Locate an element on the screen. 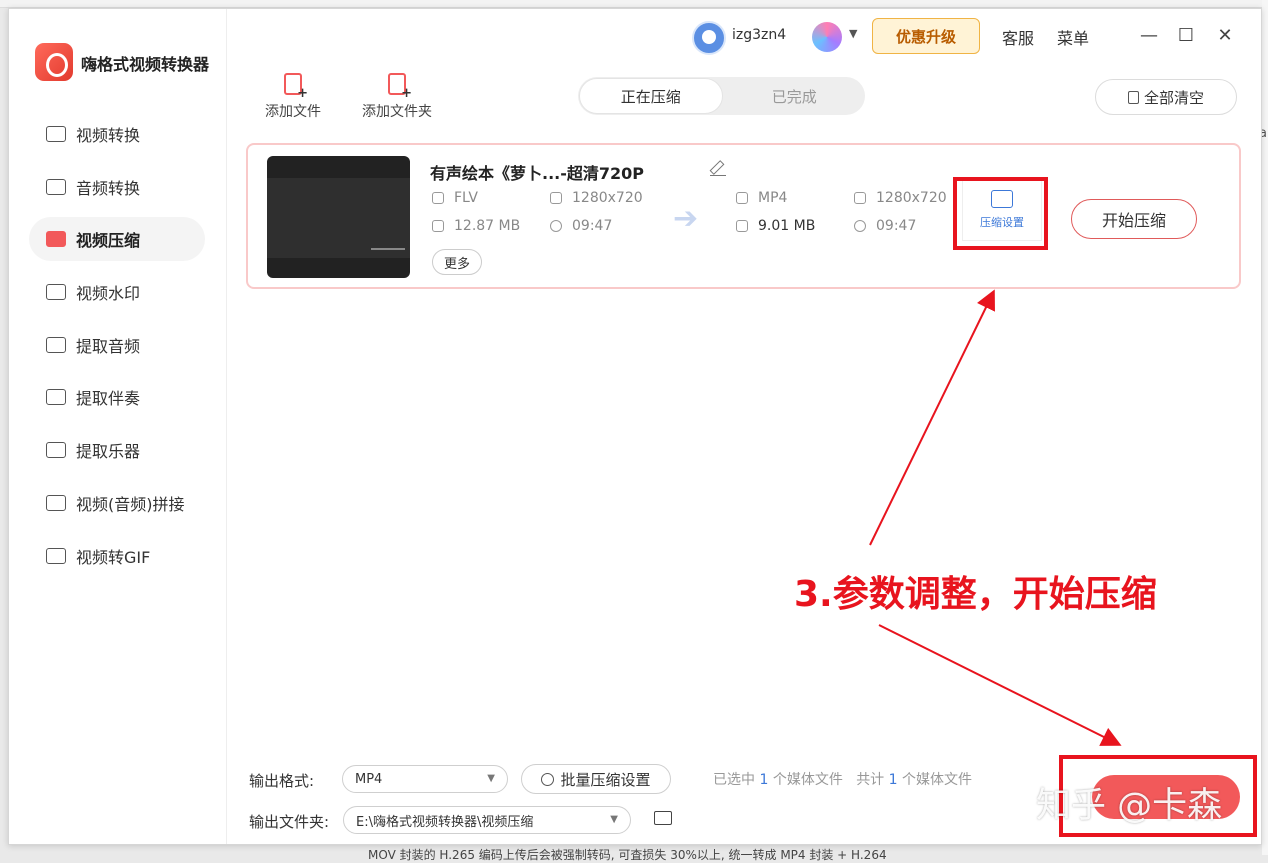  sidebar-item-label: 视频转GIF is located at coordinates (113, 557).